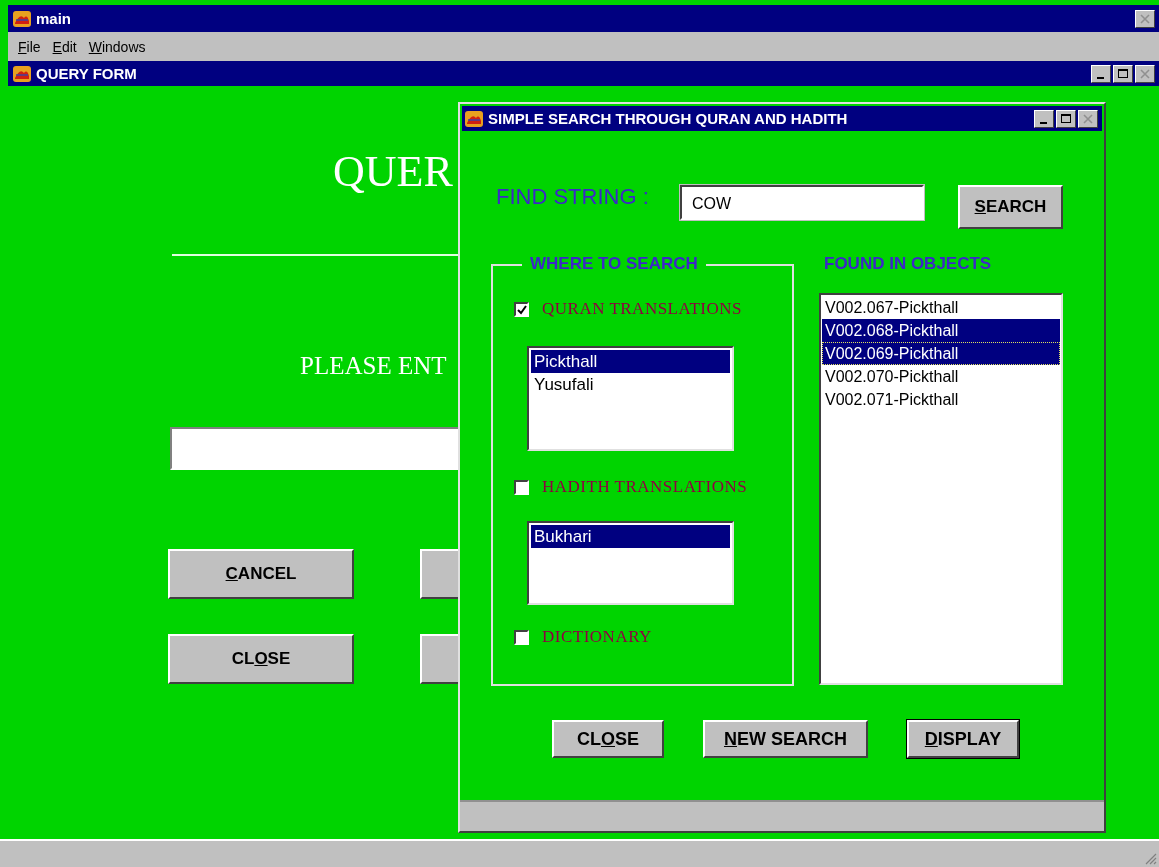  Describe the element at coordinates (64, 46) in the screenshot. I see `menu-item: Edit` at that location.